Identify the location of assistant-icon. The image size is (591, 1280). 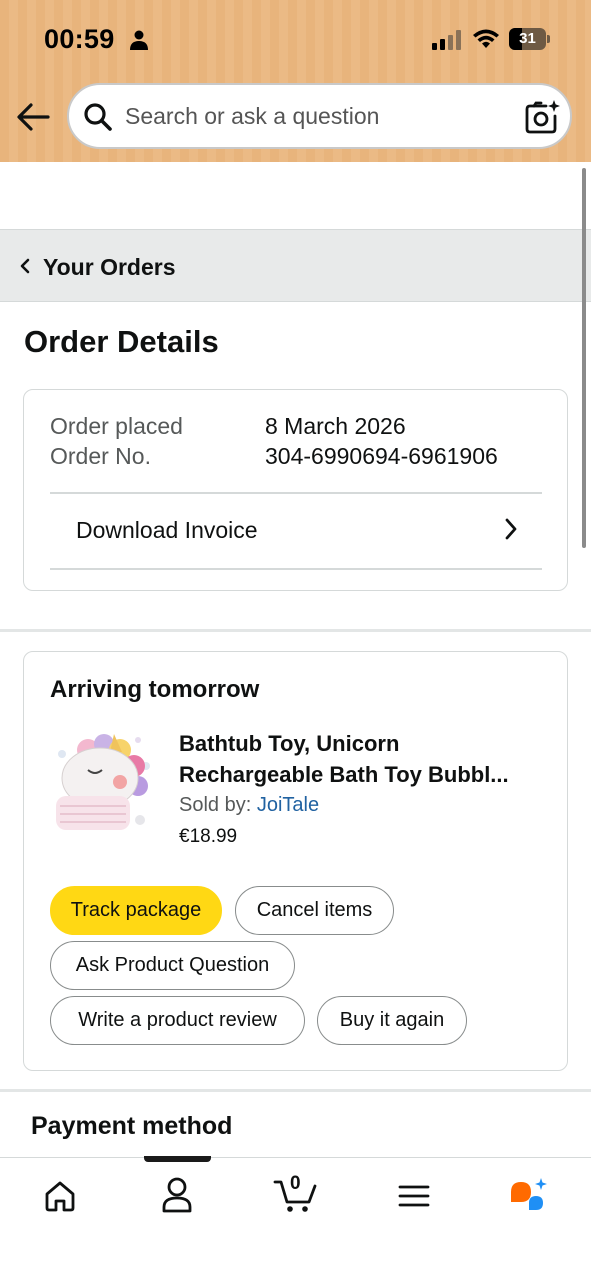
(530, 1195).